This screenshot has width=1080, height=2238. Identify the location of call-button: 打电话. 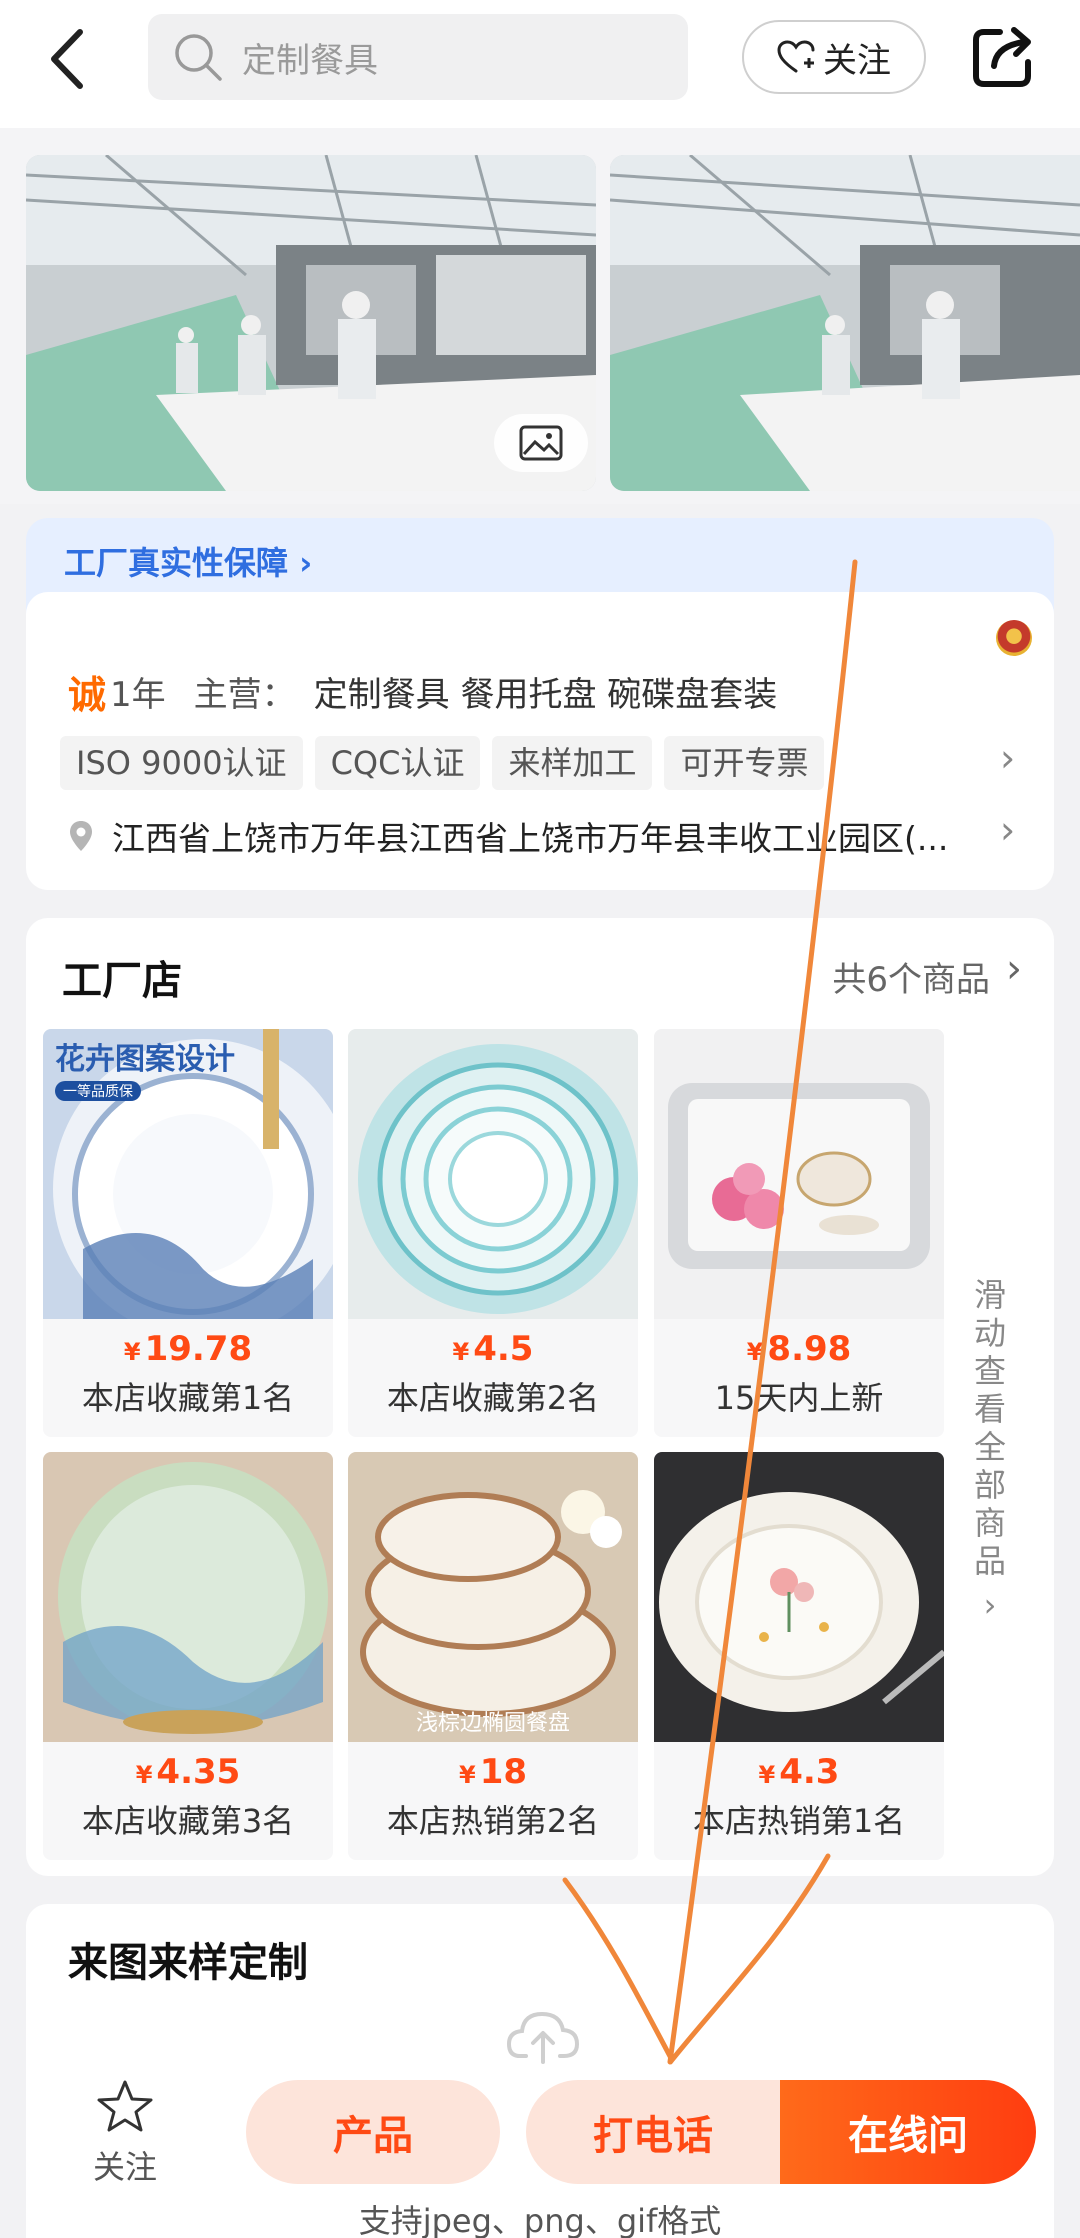
(653, 2132).